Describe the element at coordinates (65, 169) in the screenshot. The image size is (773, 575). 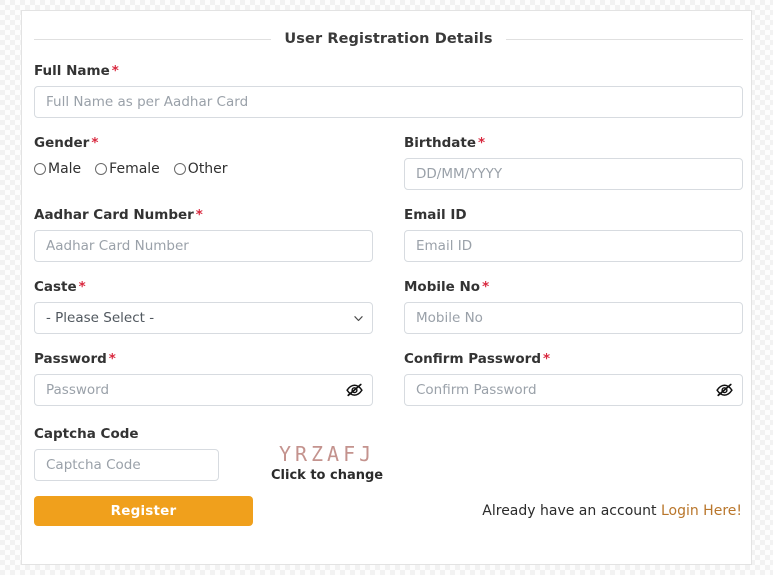
I see `gender-option-label: Male` at that location.